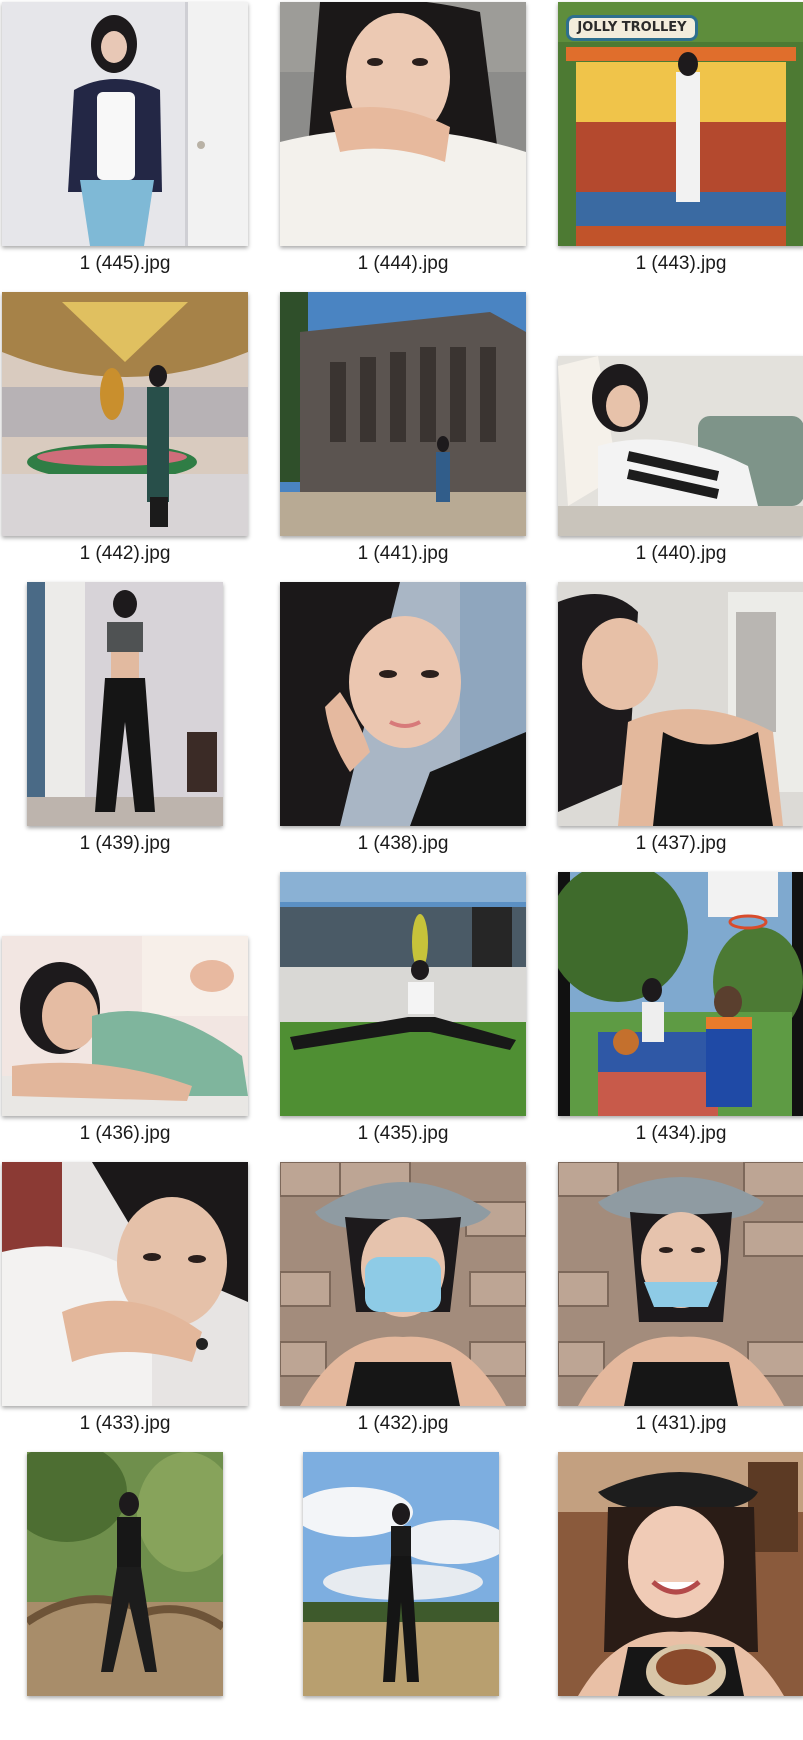 Image resolution: width=803 pixels, height=1740 pixels. What do you see at coordinates (125, 843) in the screenshot?
I see `file-name-label: 1 (439).jpg` at bounding box center [125, 843].